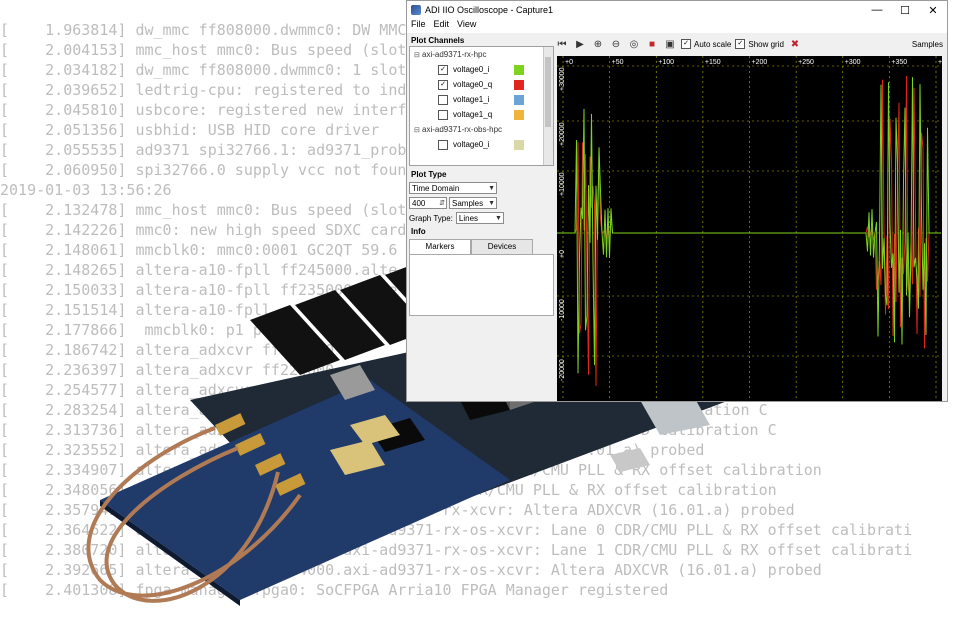 Image resolution: width=962 pixels, height=632 pixels. What do you see at coordinates (562, 44) in the screenshot?
I see `skip-back-icon: ⏮` at bounding box center [562, 44].